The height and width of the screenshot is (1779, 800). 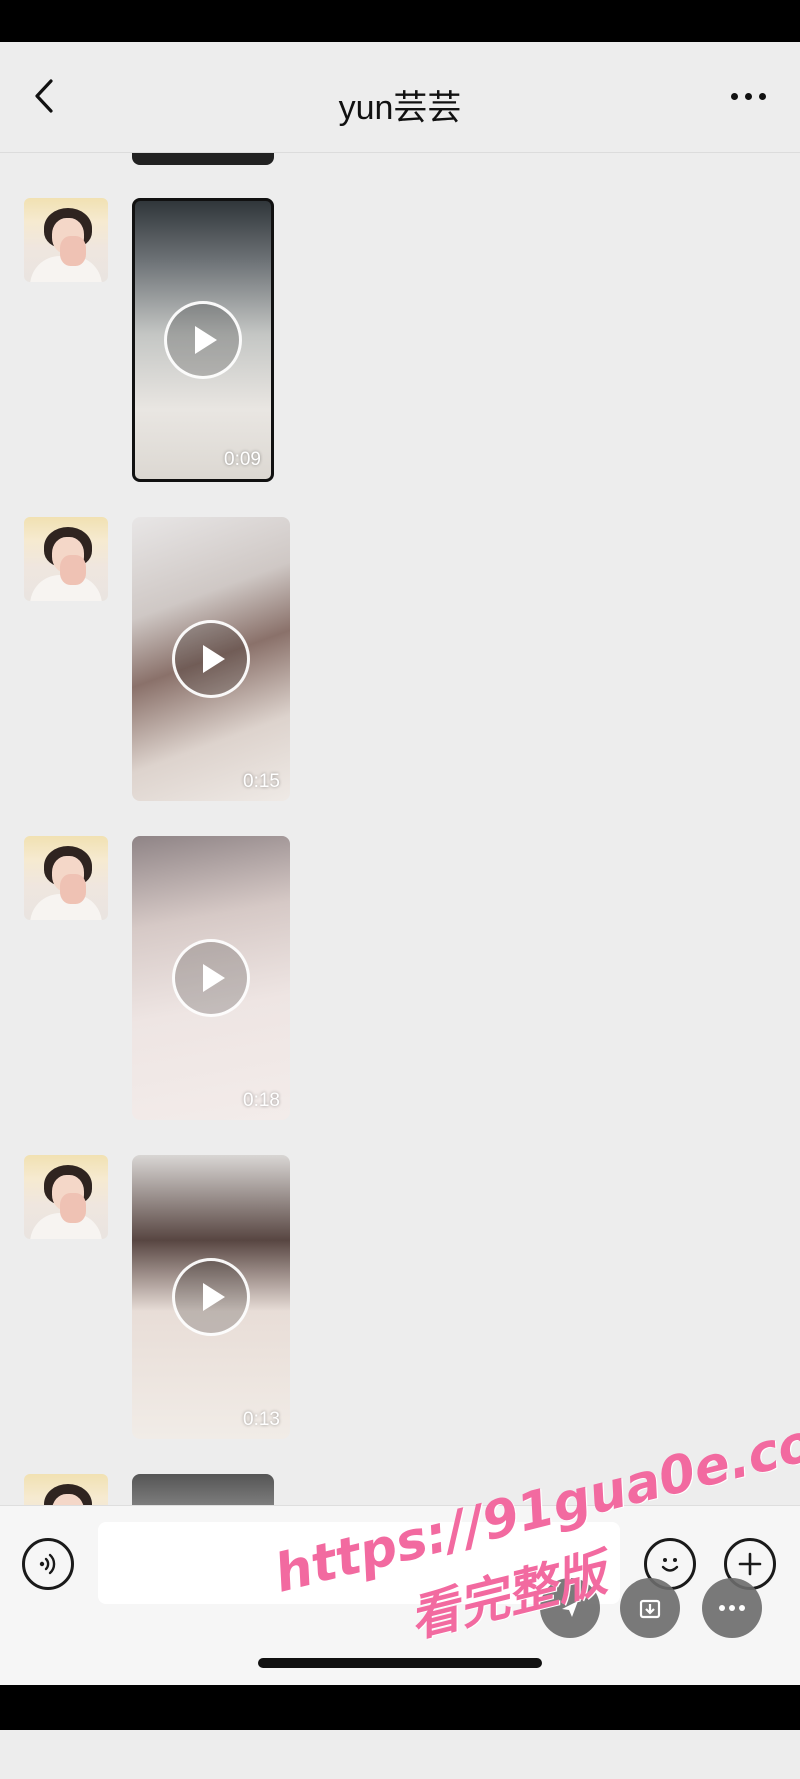 What do you see at coordinates (261, 1419) in the screenshot?
I see `video-duration: 0:13` at bounding box center [261, 1419].